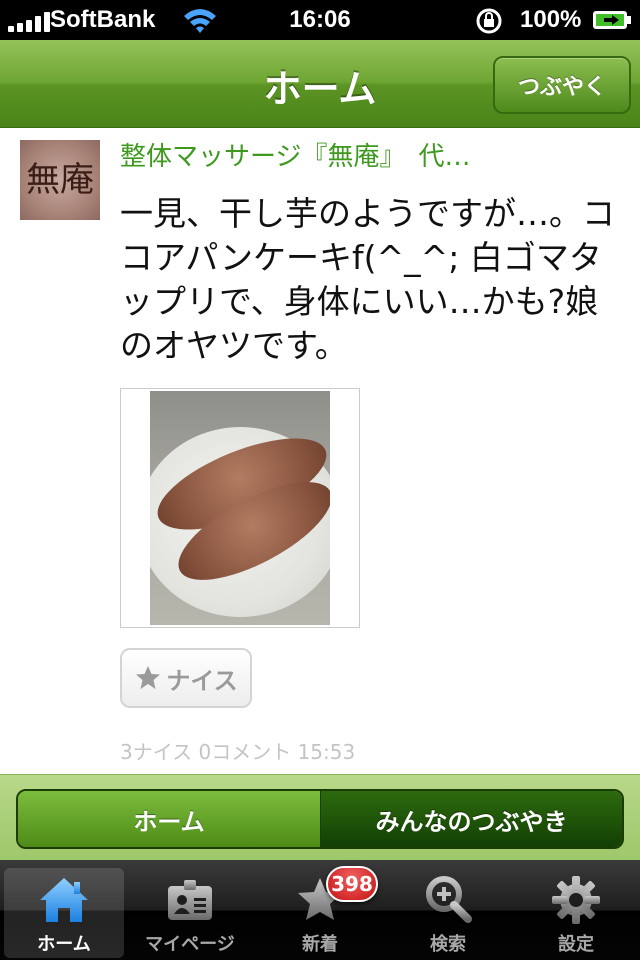  Describe the element at coordinates (471, 819) in the screenshot. I see `segment-everyone: みんなのつぶやき` at that location.